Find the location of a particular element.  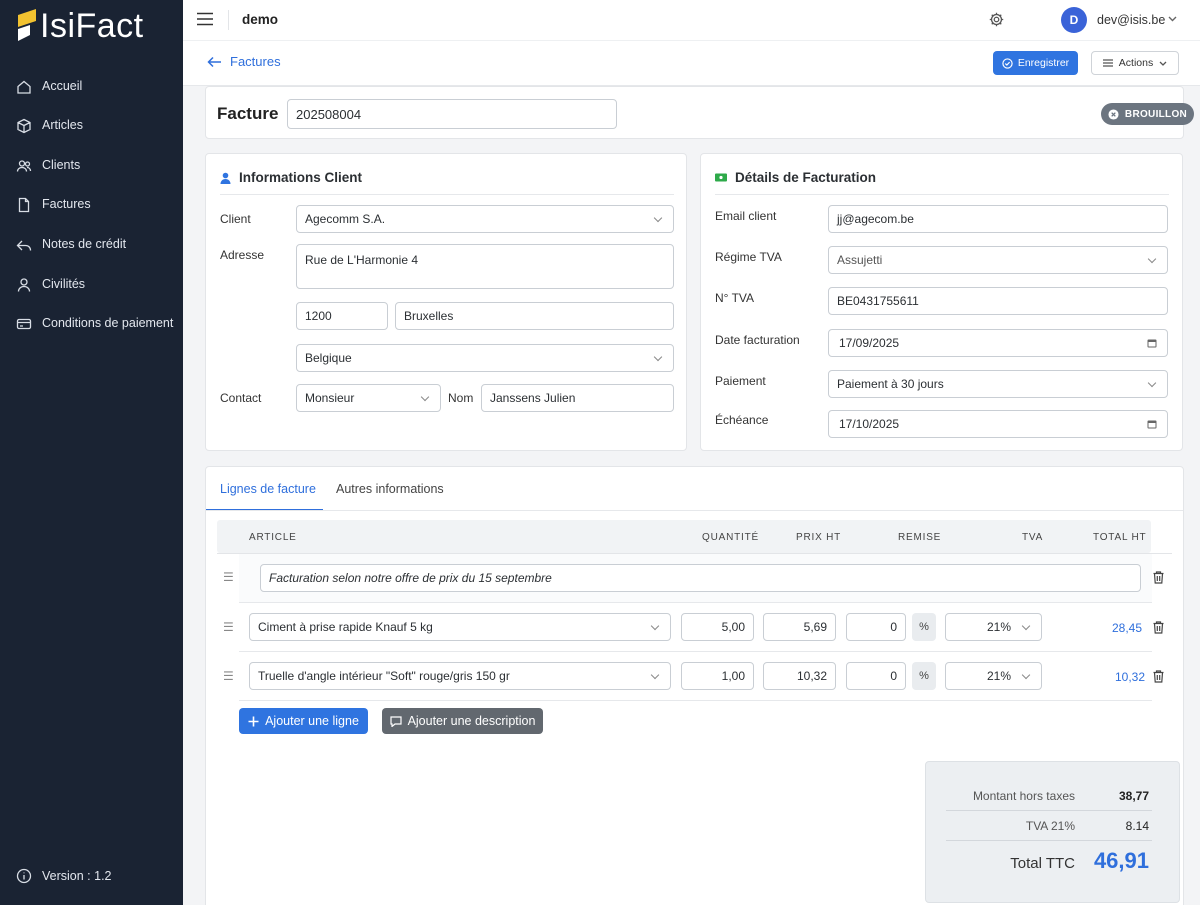

due-date-label: Échéance is located at coordinates (742, 420).